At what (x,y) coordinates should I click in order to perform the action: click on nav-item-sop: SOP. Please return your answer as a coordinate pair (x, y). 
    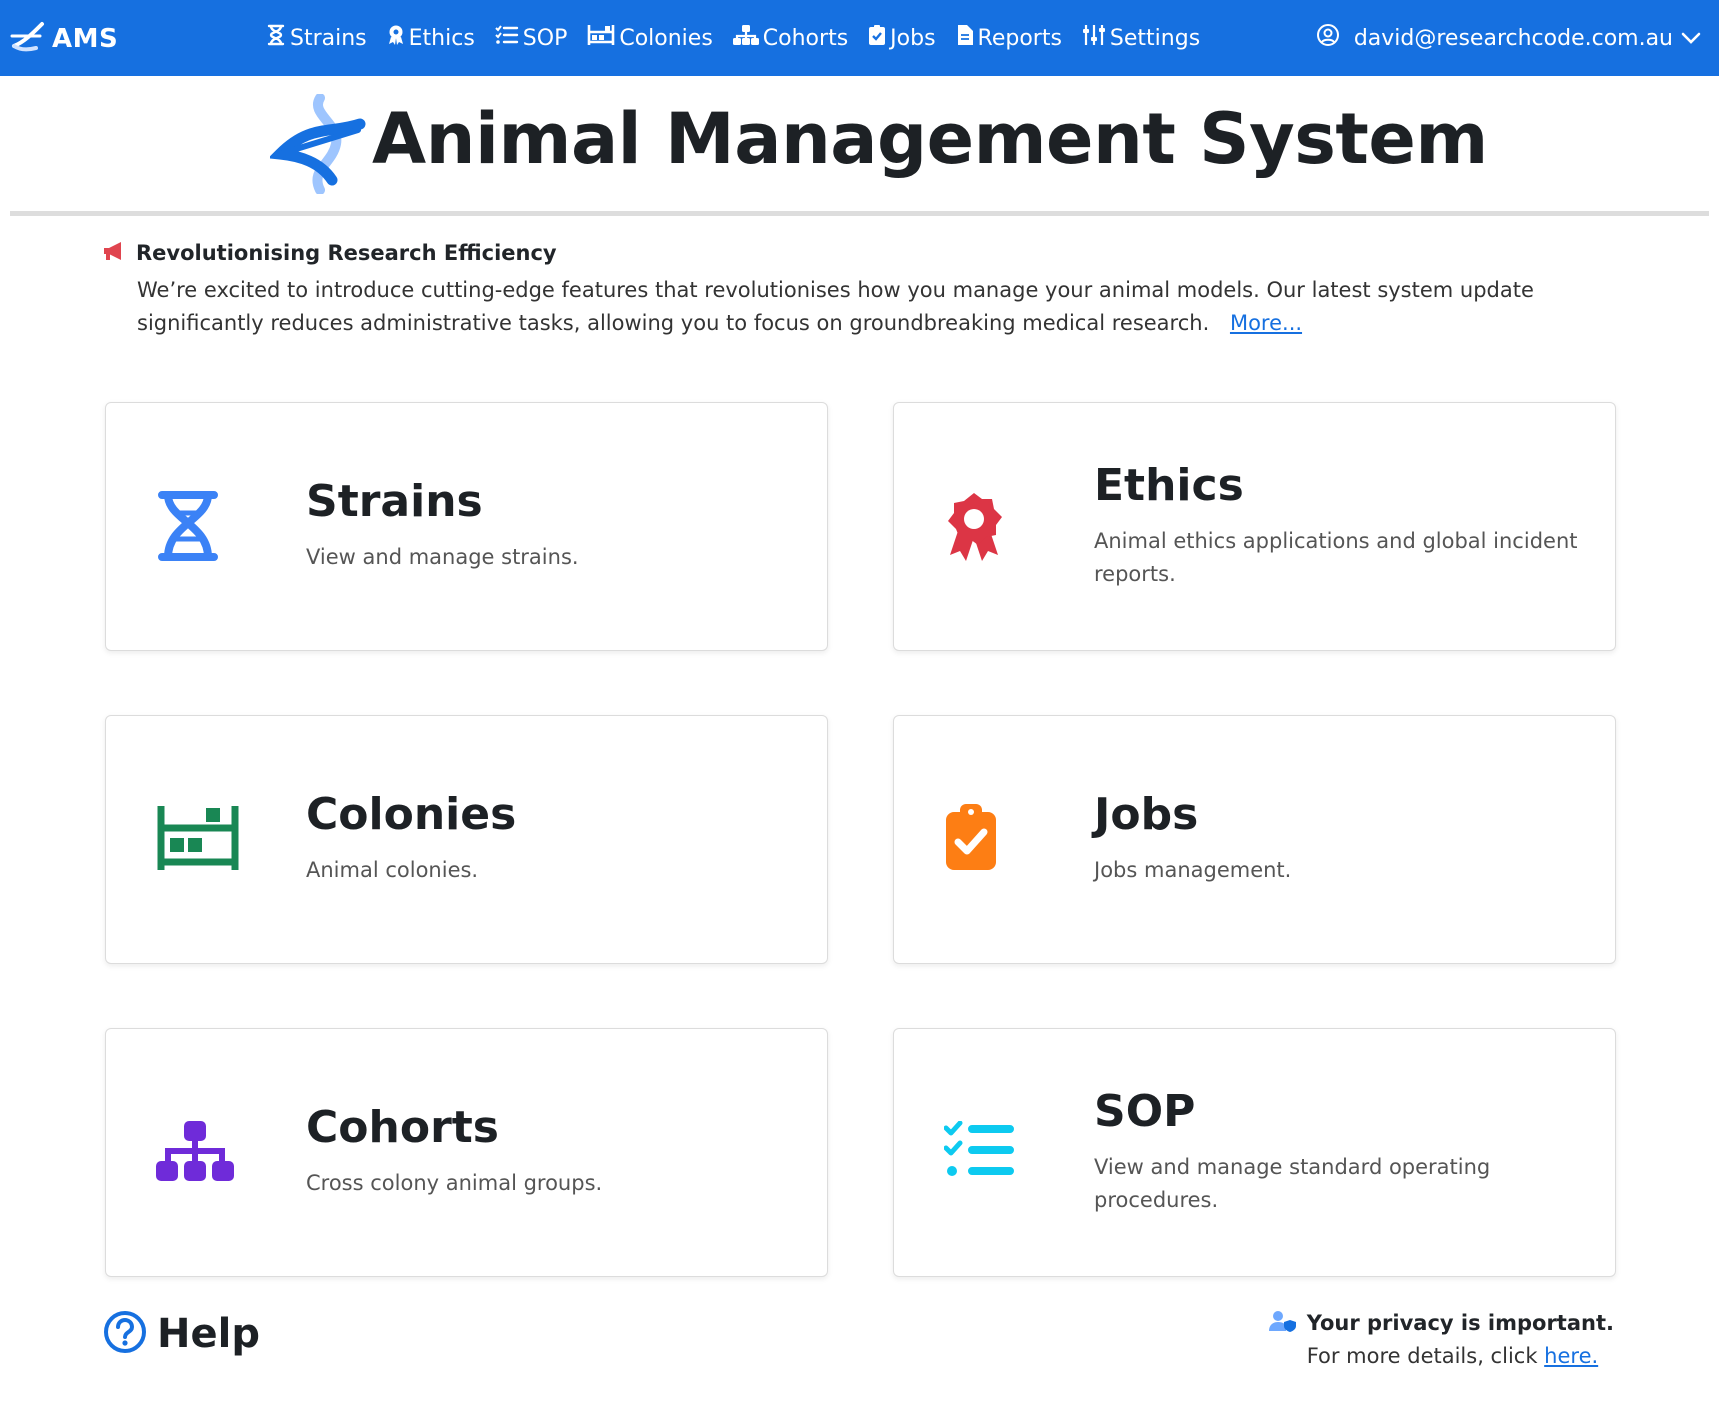
    Looking at the image, I should click on (531, 38).